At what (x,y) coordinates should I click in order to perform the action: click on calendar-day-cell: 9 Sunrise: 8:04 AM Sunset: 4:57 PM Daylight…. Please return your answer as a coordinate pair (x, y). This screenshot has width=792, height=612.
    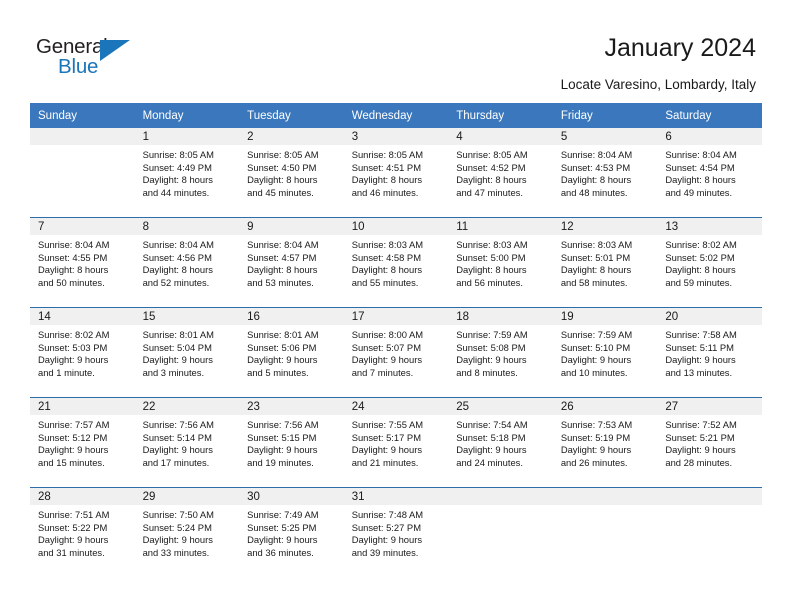
    Looking at the image, I should click on (291, 262).